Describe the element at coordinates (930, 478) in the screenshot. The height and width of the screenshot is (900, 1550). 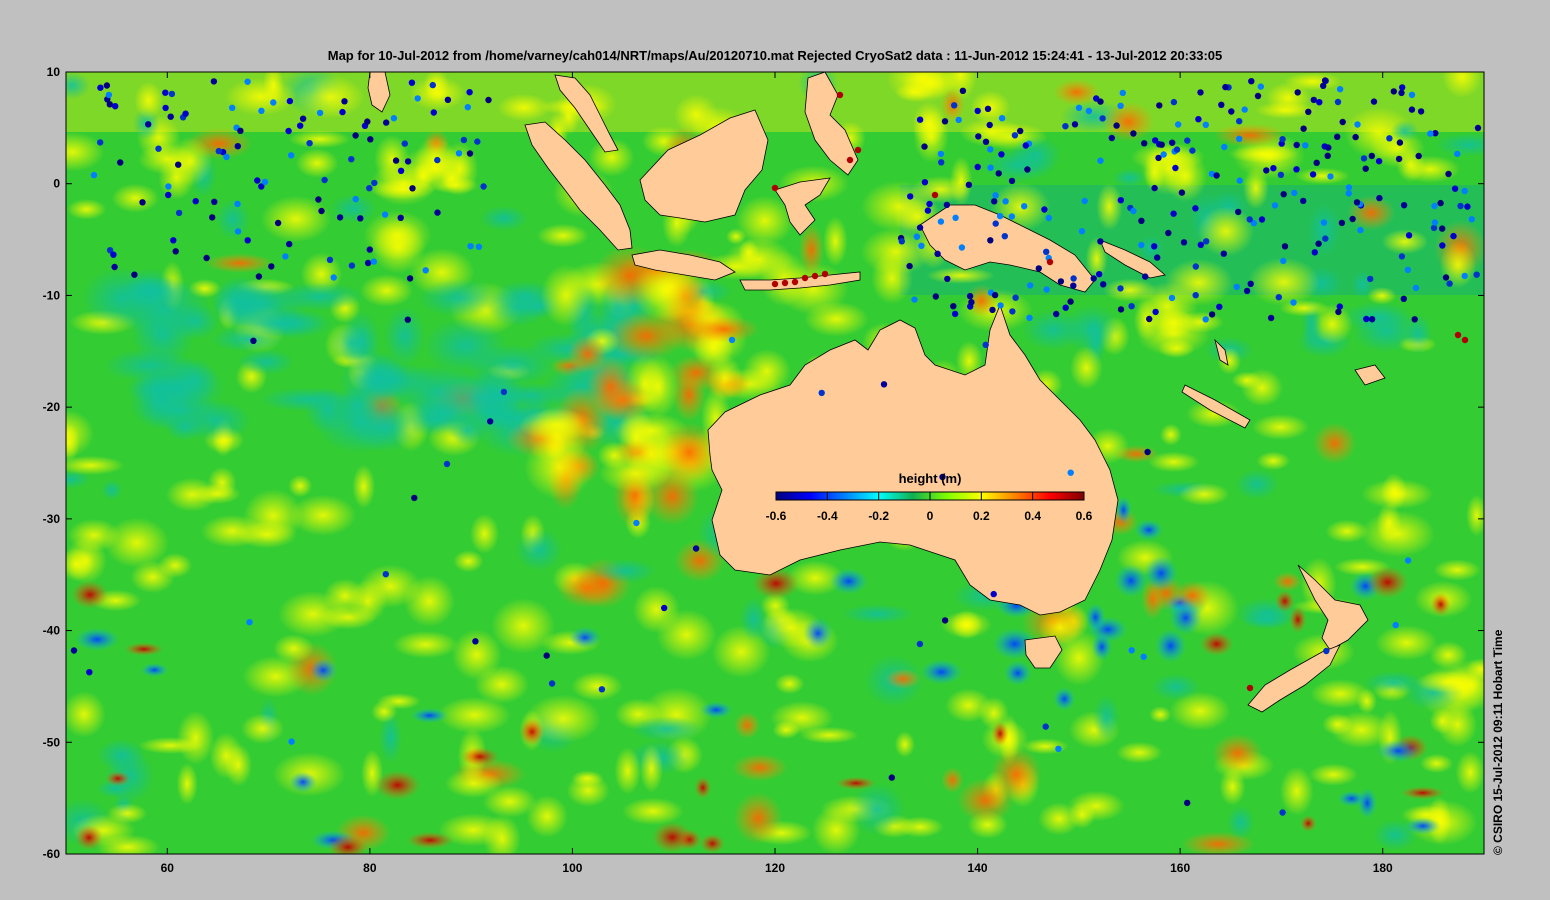
I see `colorbar-title: height (m)` at that location.